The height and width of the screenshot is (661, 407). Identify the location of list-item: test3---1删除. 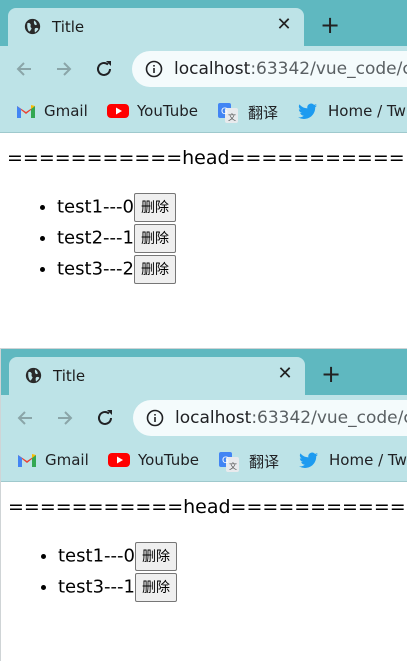
(117, 586).